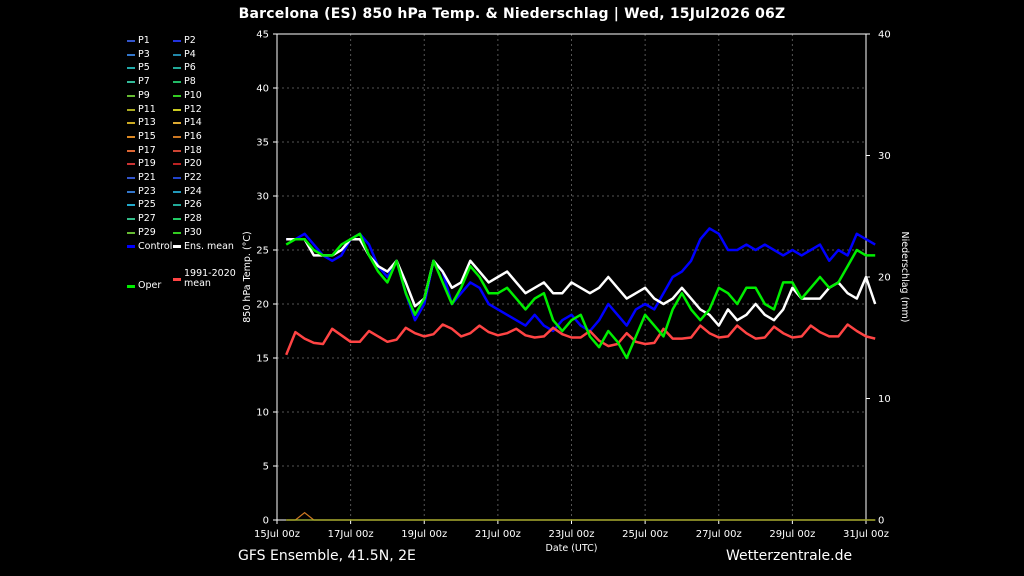 This screenshot has height=576, width=1024. Describe the element at coordinates (193, 136) in the screenshot. I see `legend-label: P16` at that location.